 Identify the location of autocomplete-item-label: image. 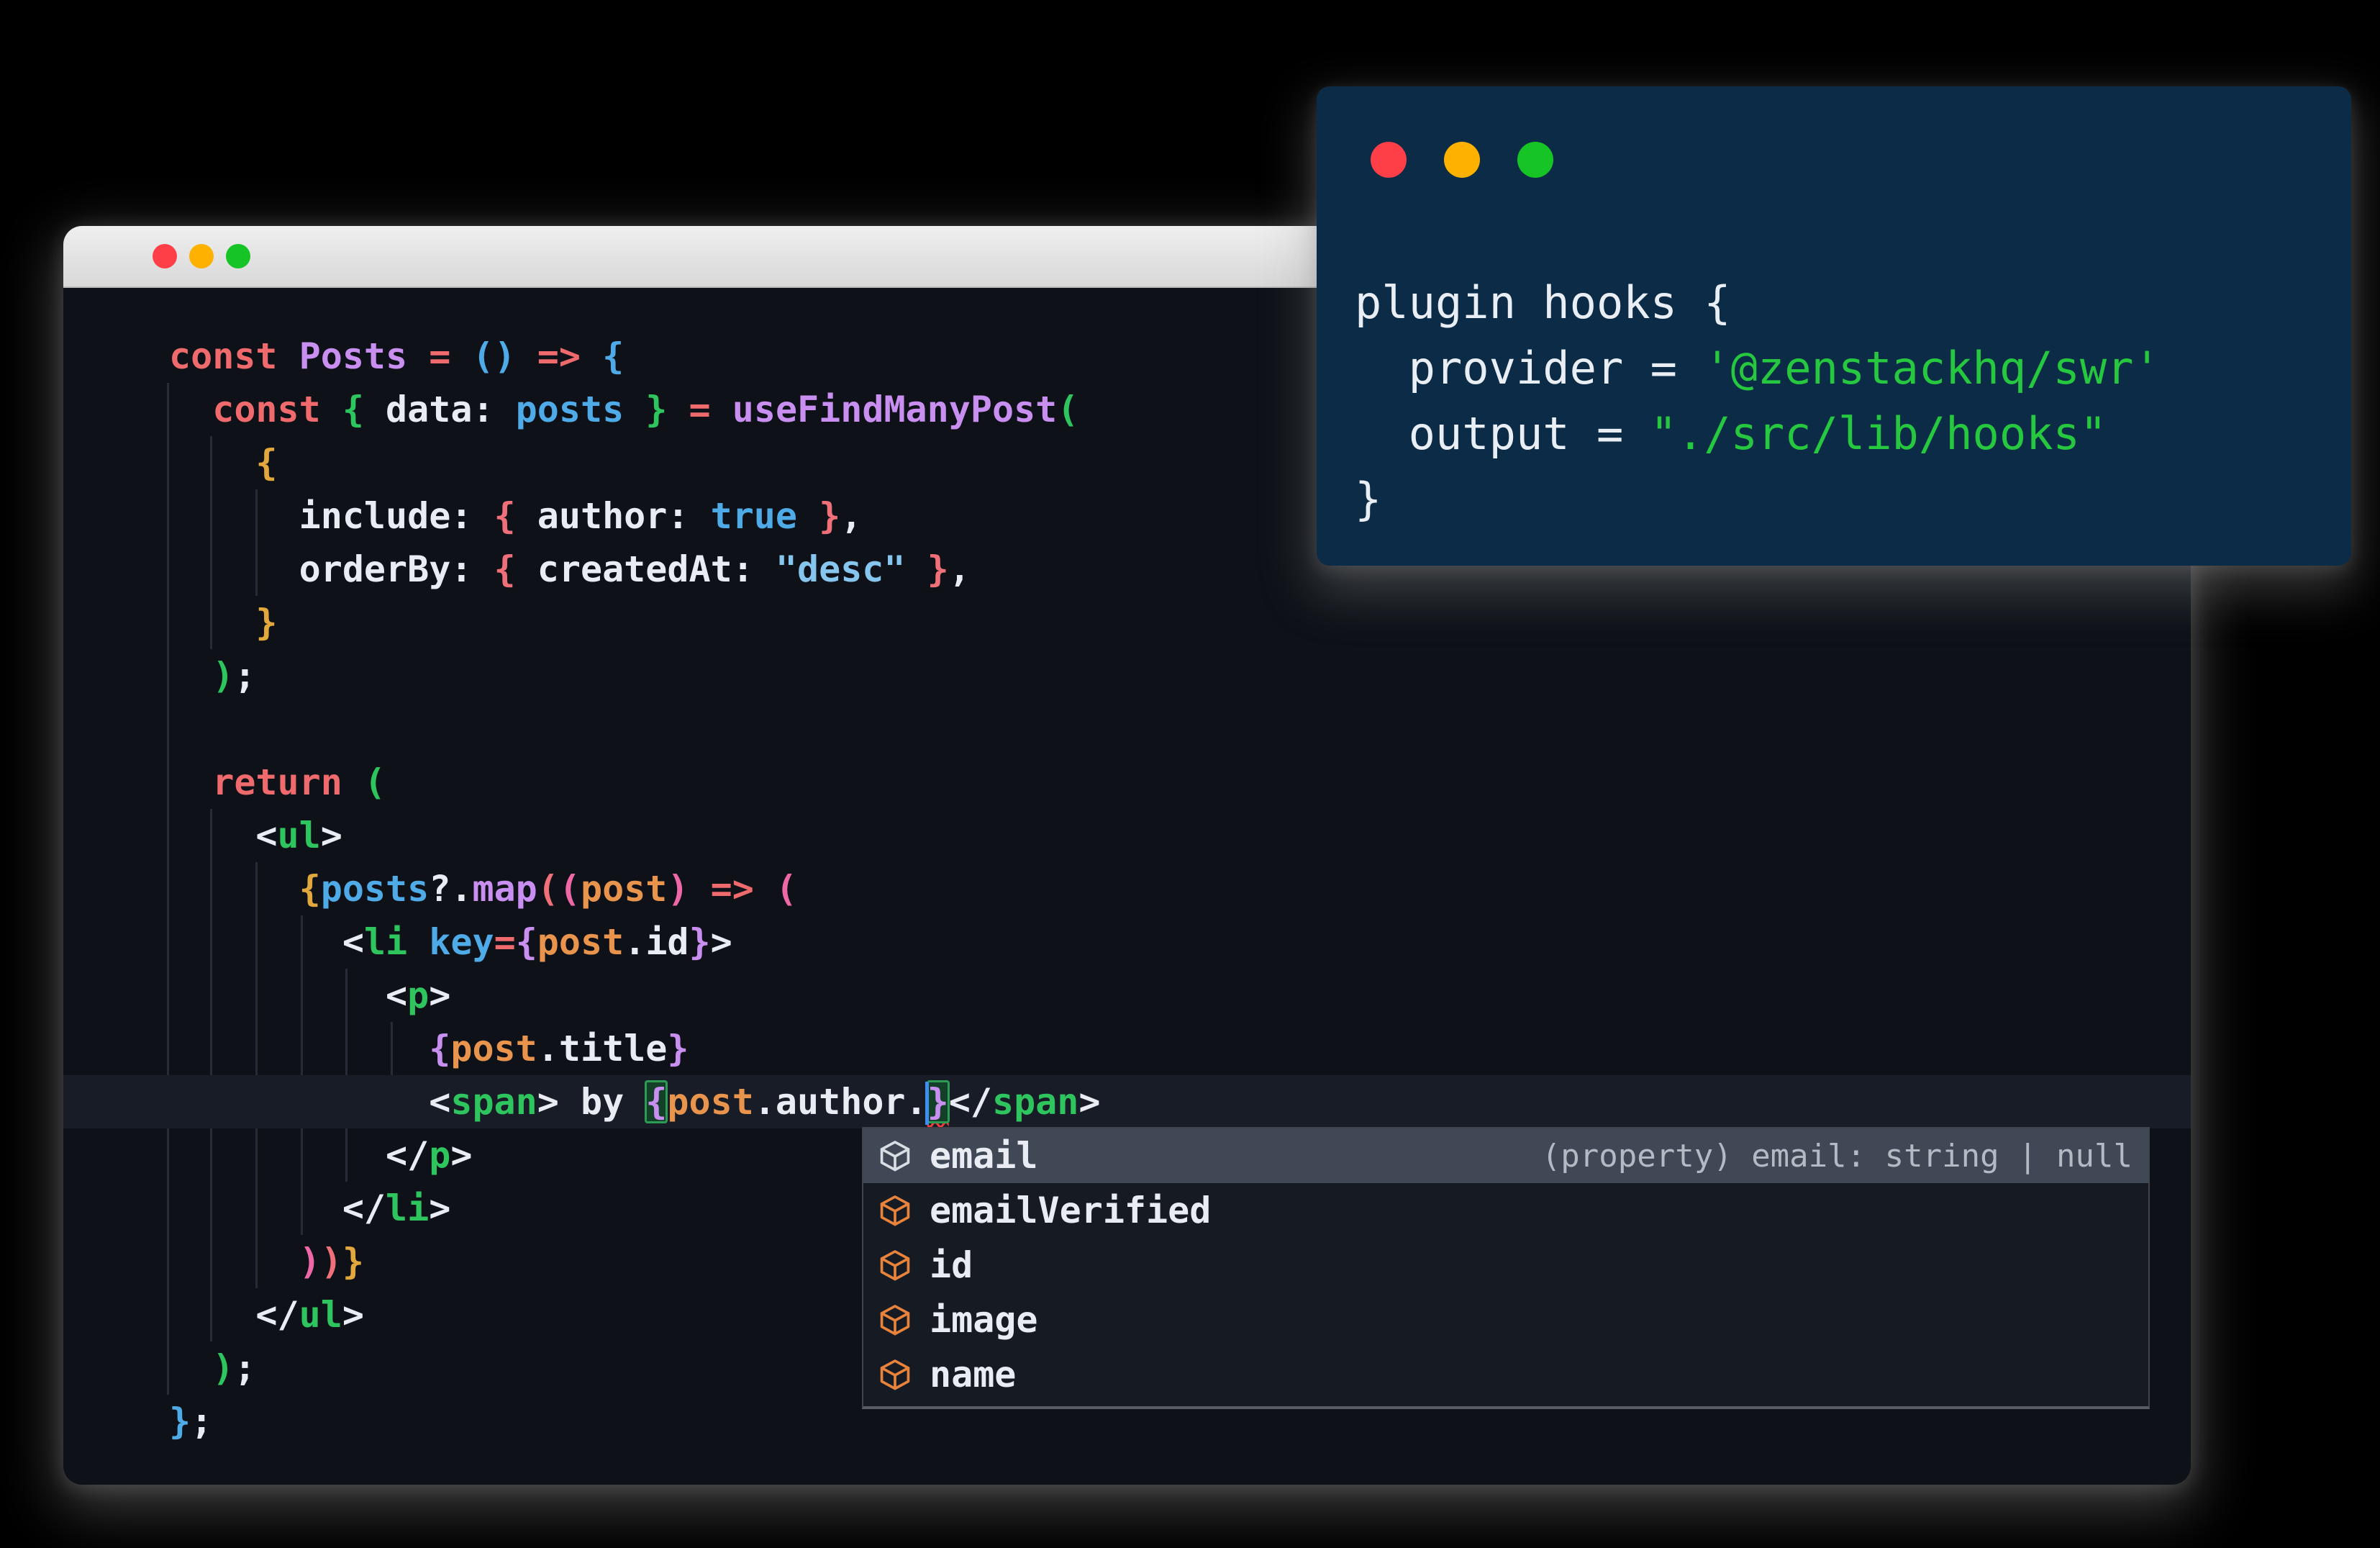
(984, 1320).